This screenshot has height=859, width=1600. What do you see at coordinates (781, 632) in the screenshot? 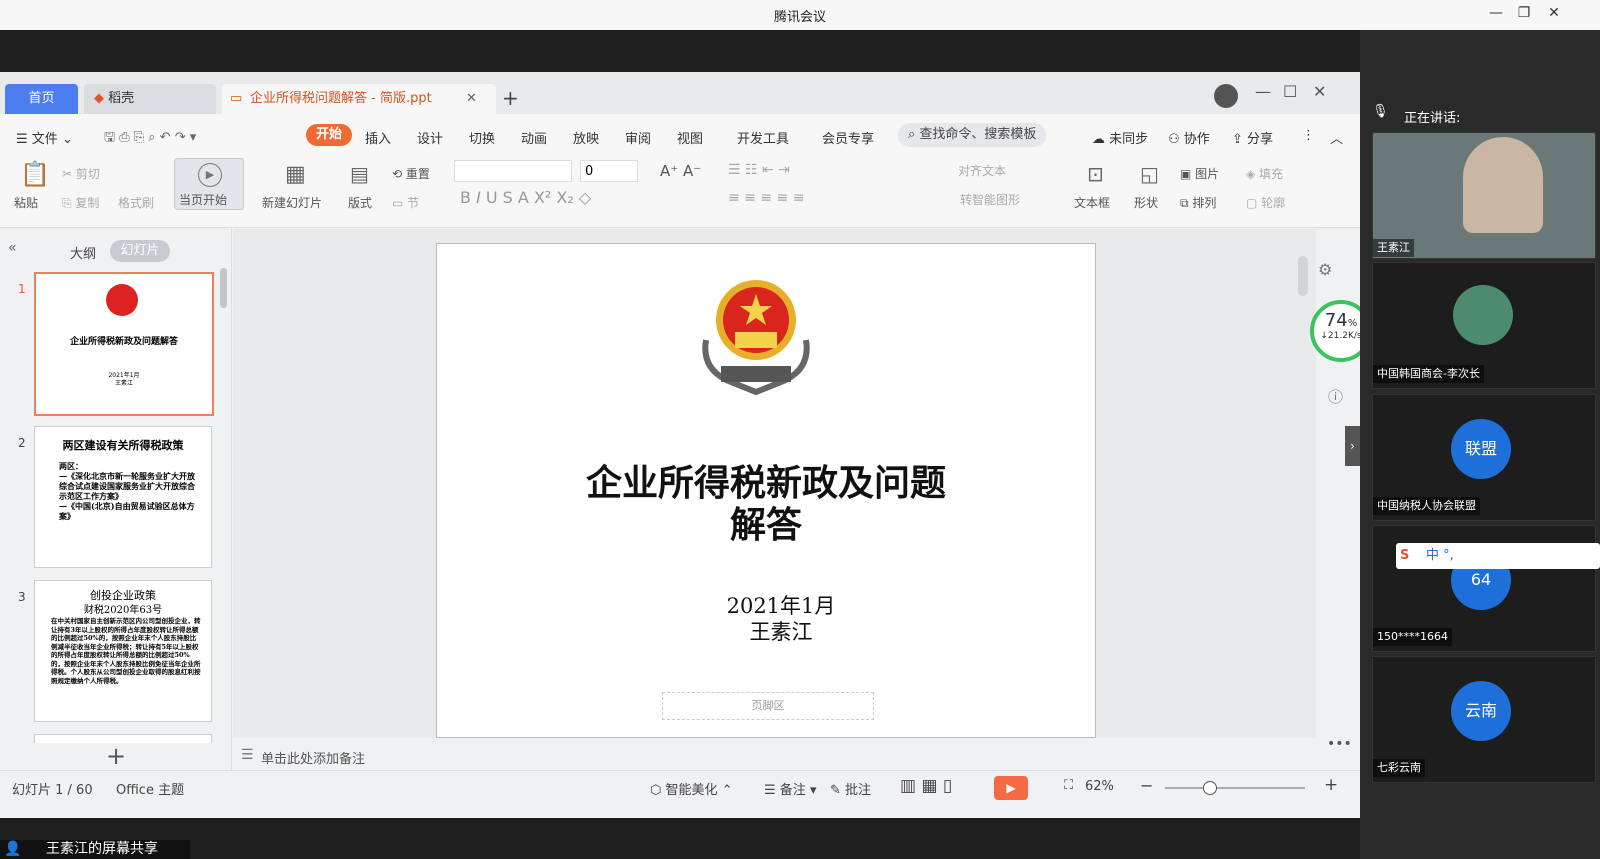
I see `slide-author: 王素江` at bounding box center [781, 632].